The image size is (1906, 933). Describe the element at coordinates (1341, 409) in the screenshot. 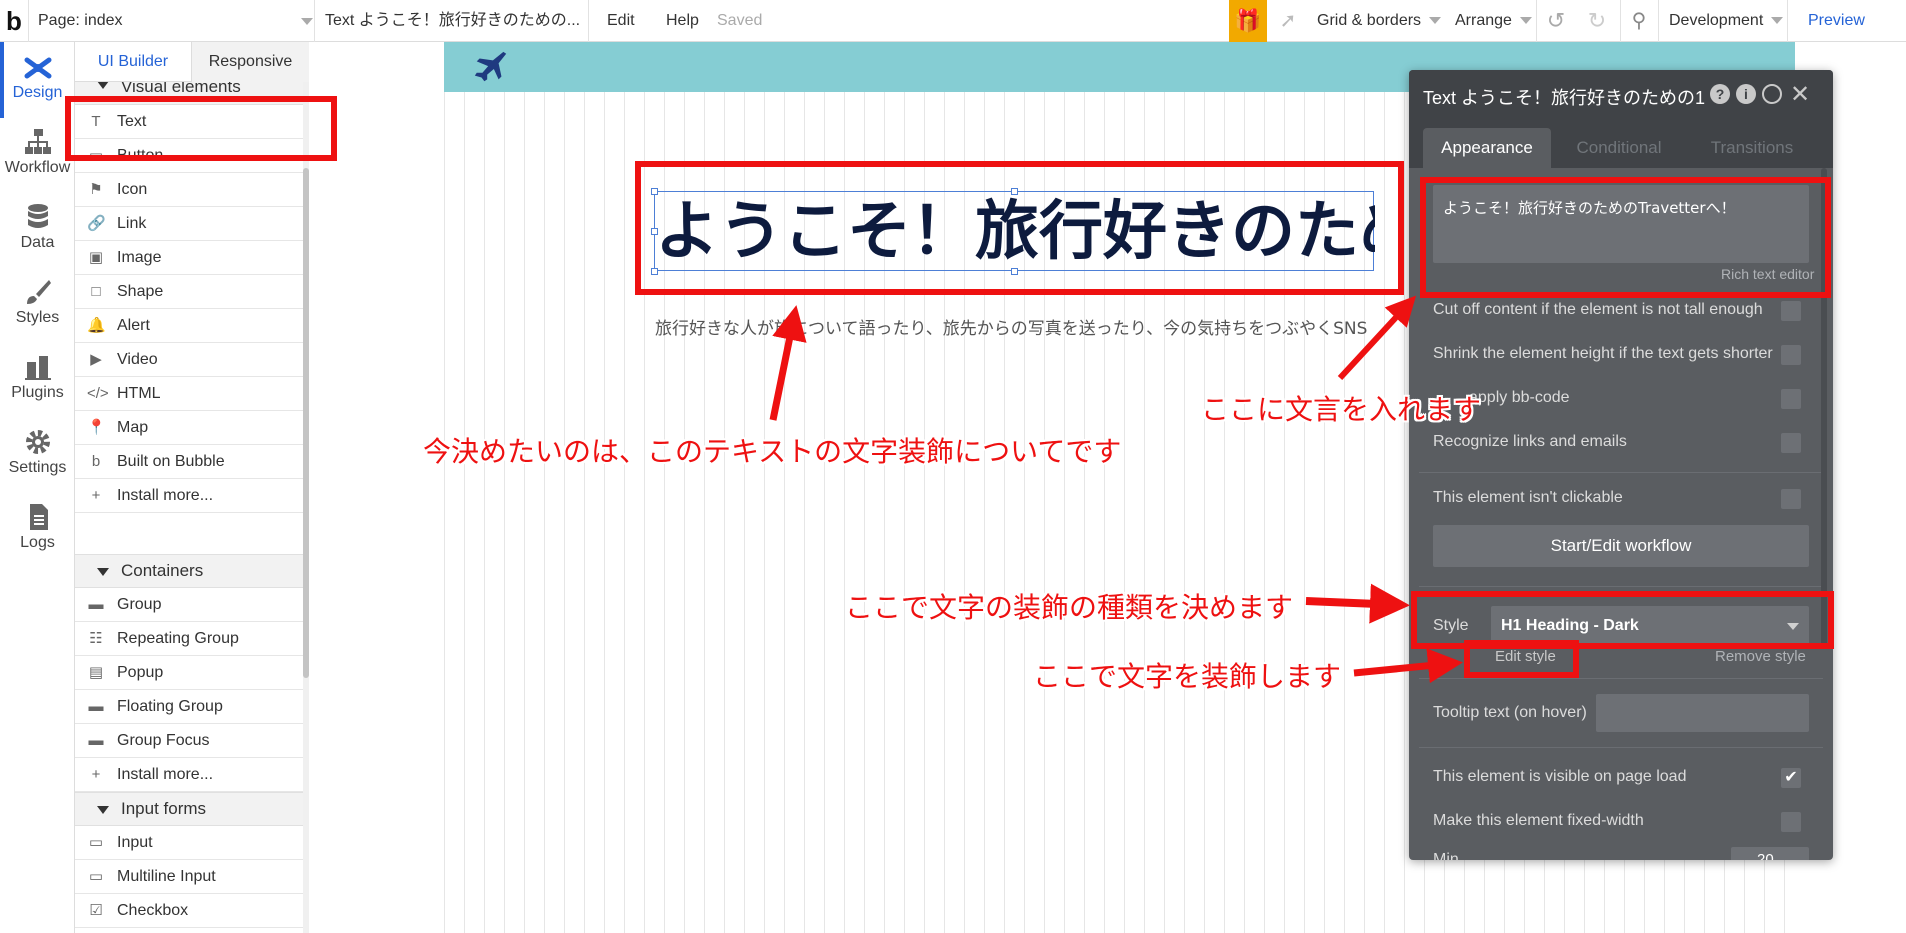

I see `annotation-text-field: ここに文言を入れます` at that location.